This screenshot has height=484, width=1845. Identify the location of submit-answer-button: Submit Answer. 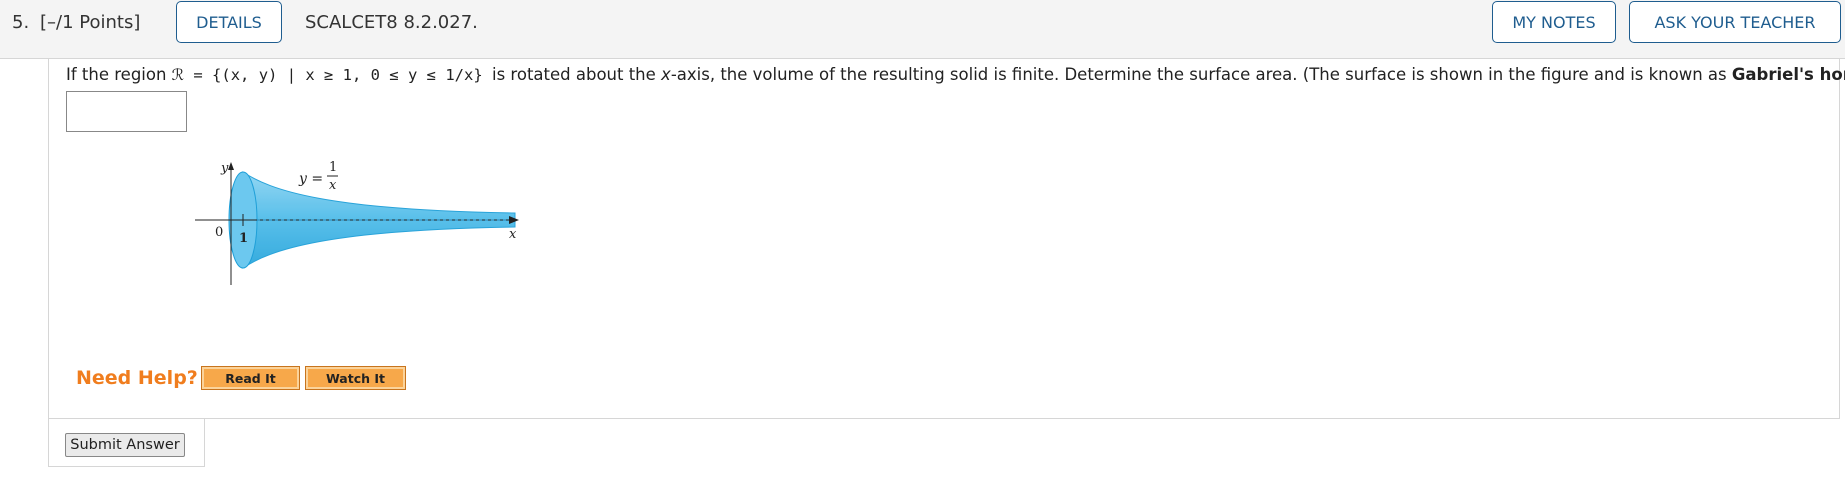
(125, 445).